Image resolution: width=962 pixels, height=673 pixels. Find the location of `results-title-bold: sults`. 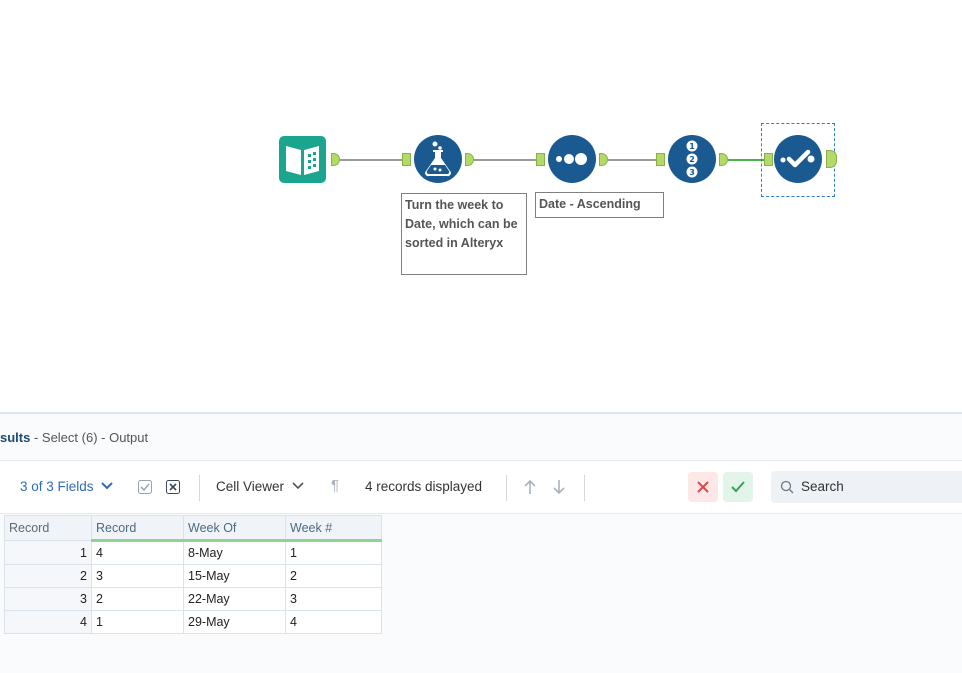

results-title-bold: sults is located at coordinates (15, 437).